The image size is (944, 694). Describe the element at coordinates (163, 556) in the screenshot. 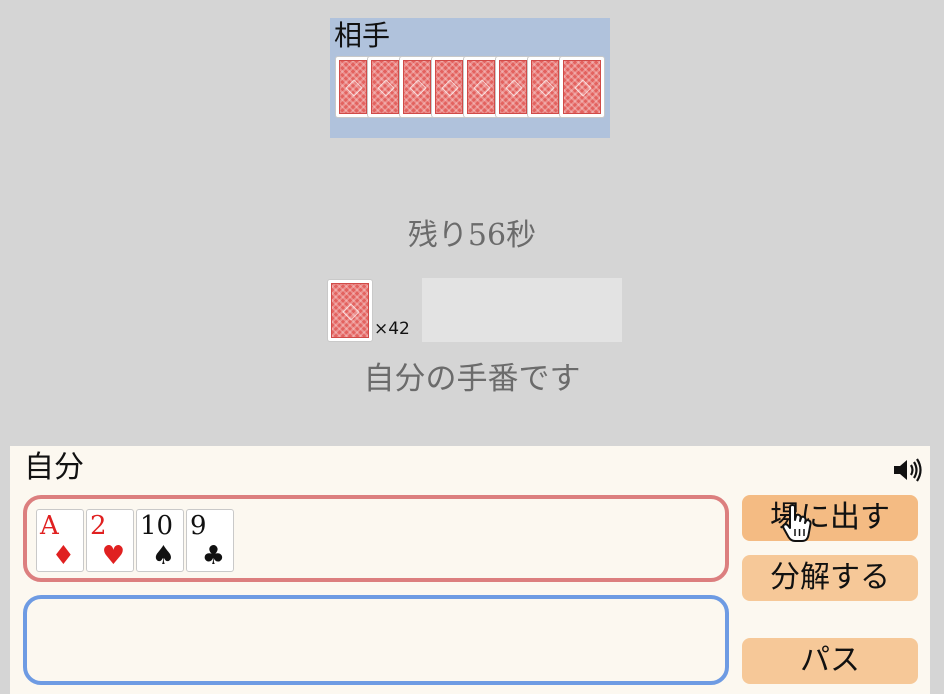

I see `card-suit: ♠` at that location.